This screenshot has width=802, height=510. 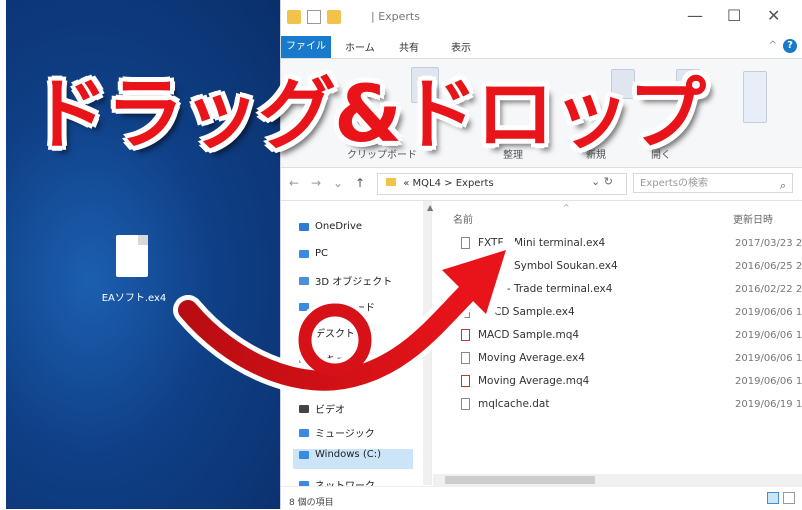 What do you see at coordinates (368, 115) in the screenshot?
I see `drag-and-drop-banner: ドラッグ&ドロップ` at bounding box center [368, 115].